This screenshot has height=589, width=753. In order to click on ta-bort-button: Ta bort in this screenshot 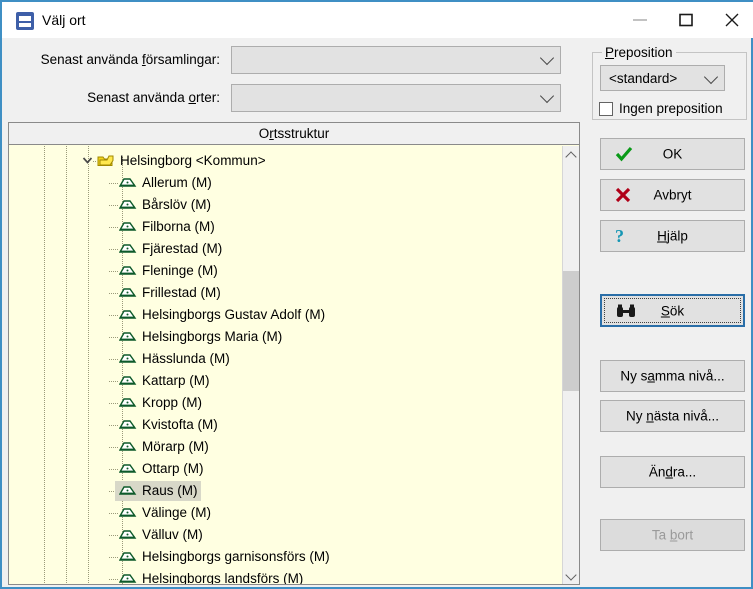, I will do `click(672, 535)`.